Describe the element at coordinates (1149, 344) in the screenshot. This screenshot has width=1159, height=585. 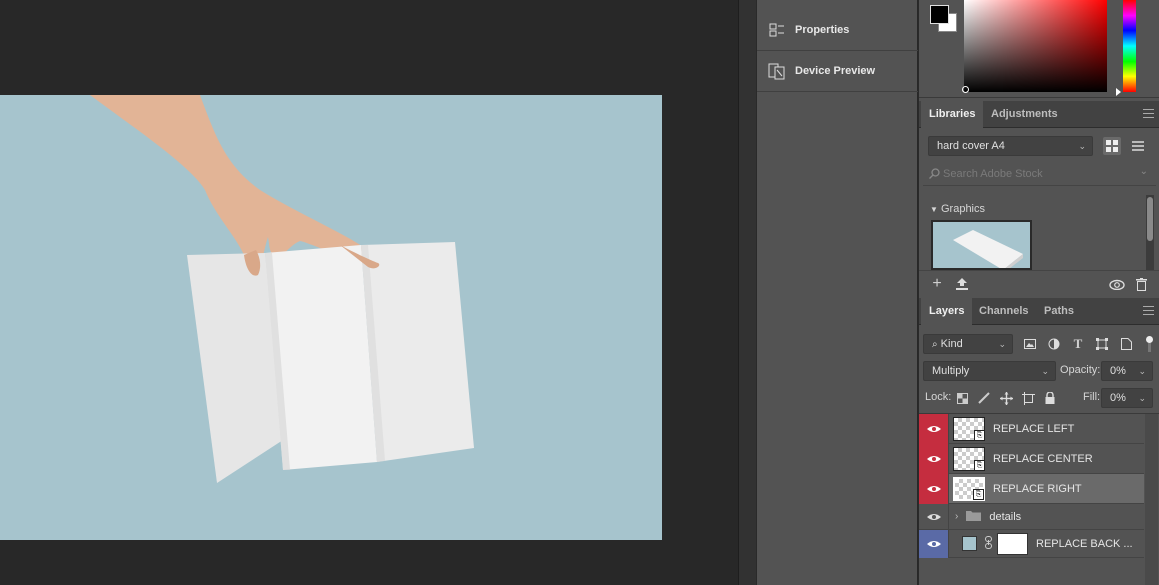
I see `filter-toggle-switch` at that location.